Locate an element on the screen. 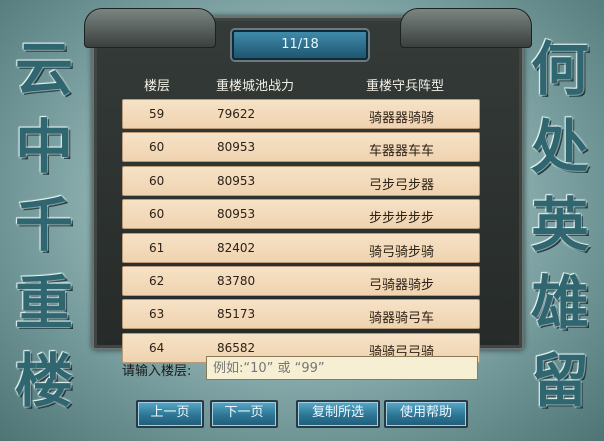  left-char: 千 is located at coordinates (43, 225).